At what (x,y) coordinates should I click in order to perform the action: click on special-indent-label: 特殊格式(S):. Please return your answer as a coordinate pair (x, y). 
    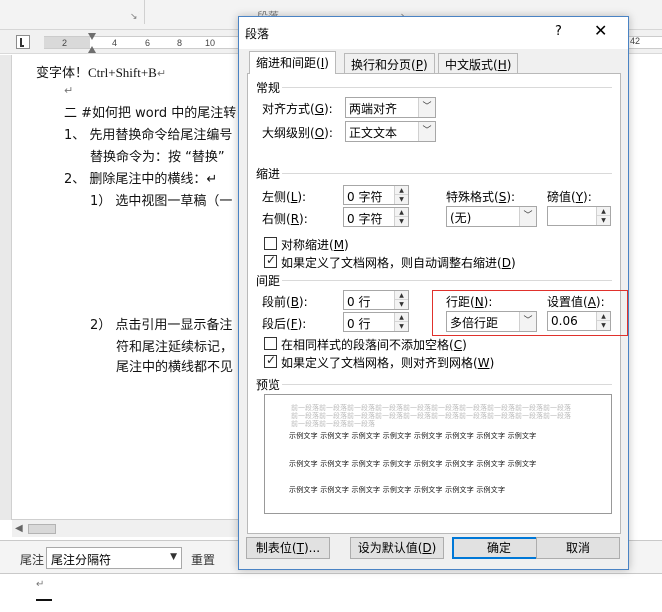
    Looking at the image, I should click on (481, 197).